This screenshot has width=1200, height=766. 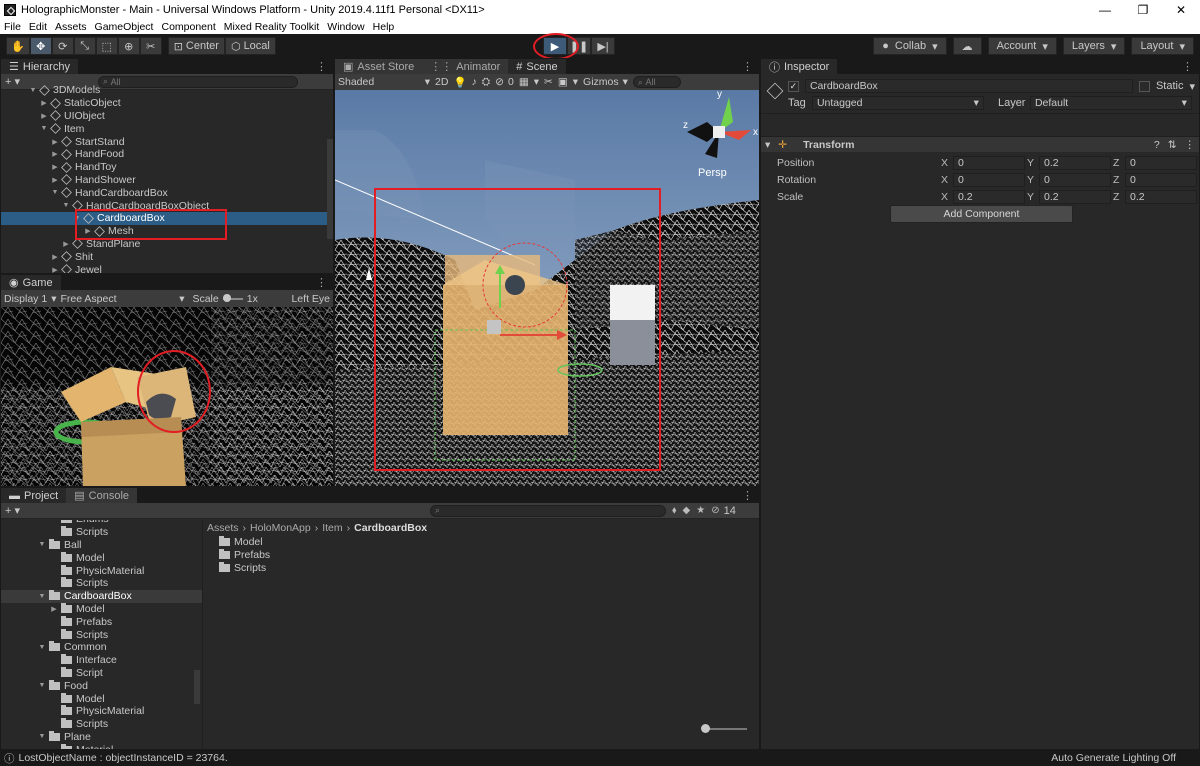 I want to click on menu-gameobject: GameObject, so click(x=124, y=27).